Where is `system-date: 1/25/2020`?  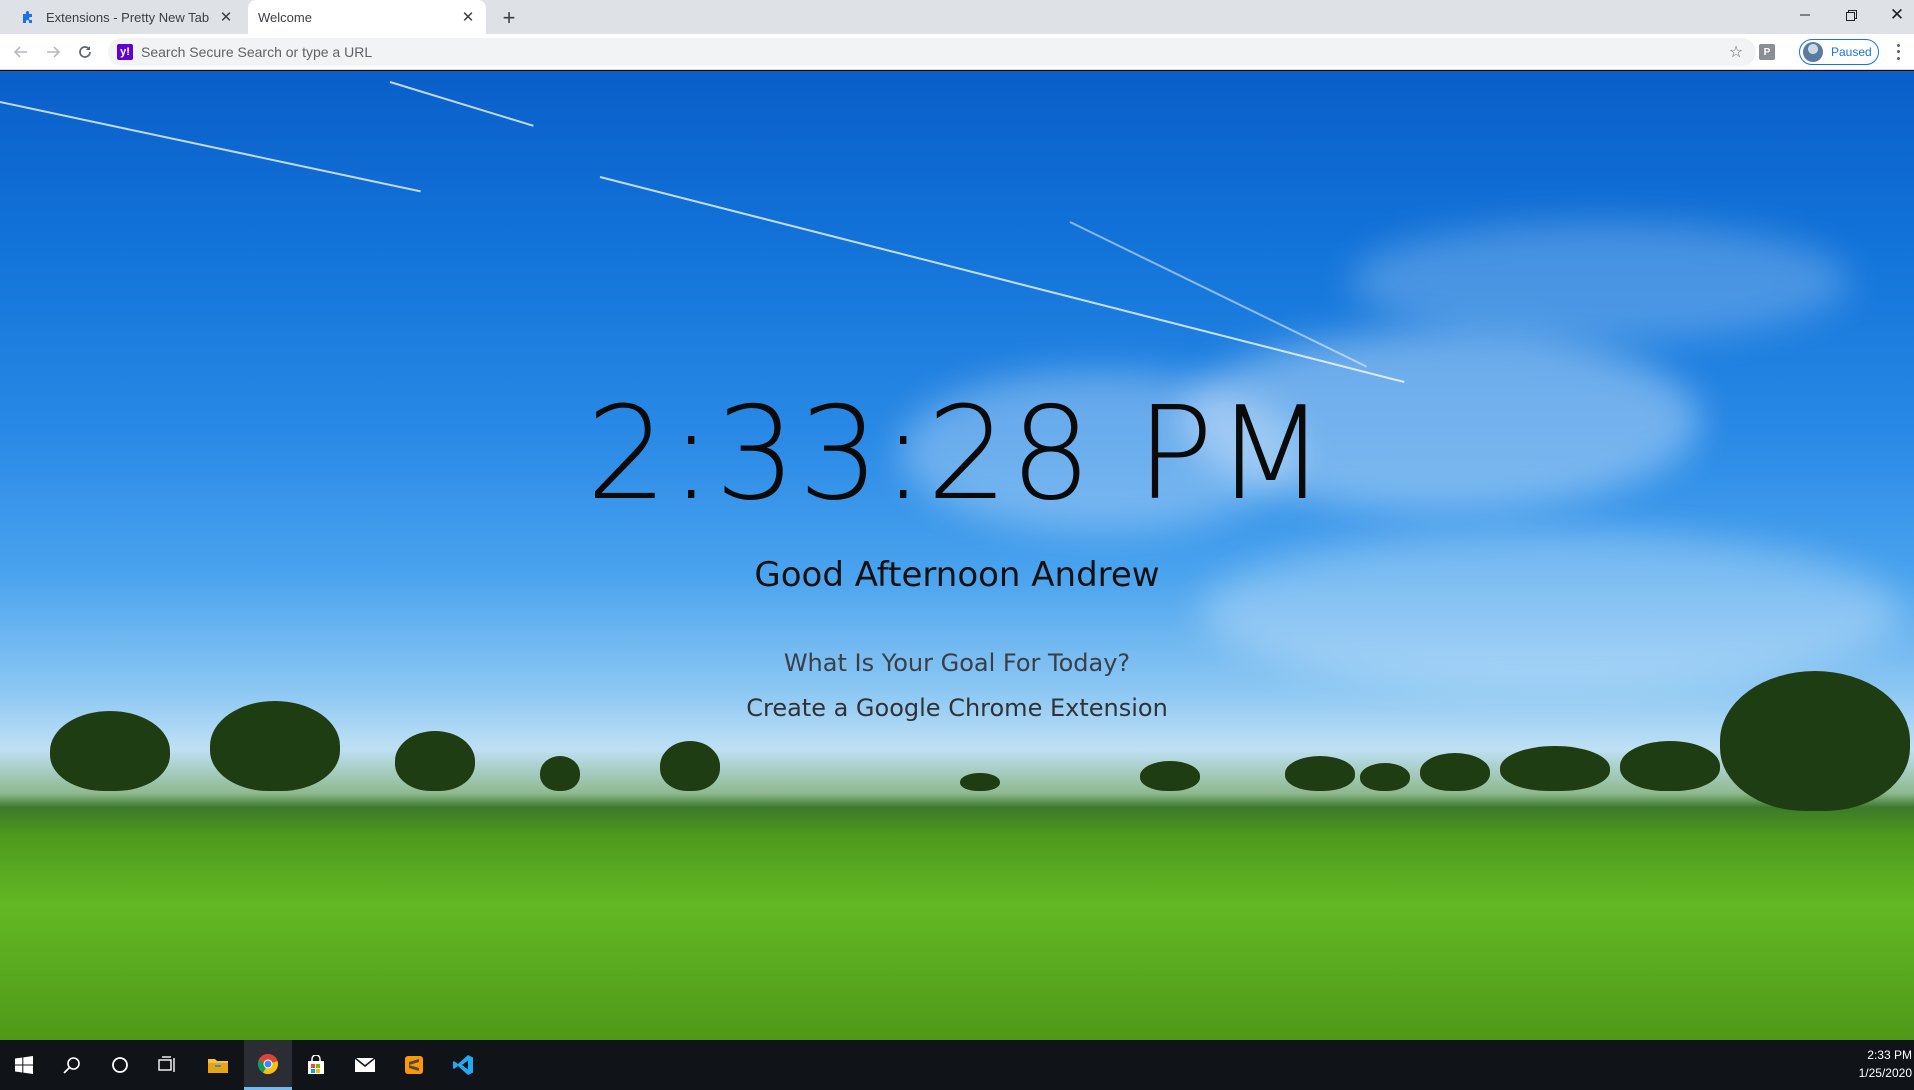
system-date: 1/25/2020 is located at coordinates (1885, 1073).